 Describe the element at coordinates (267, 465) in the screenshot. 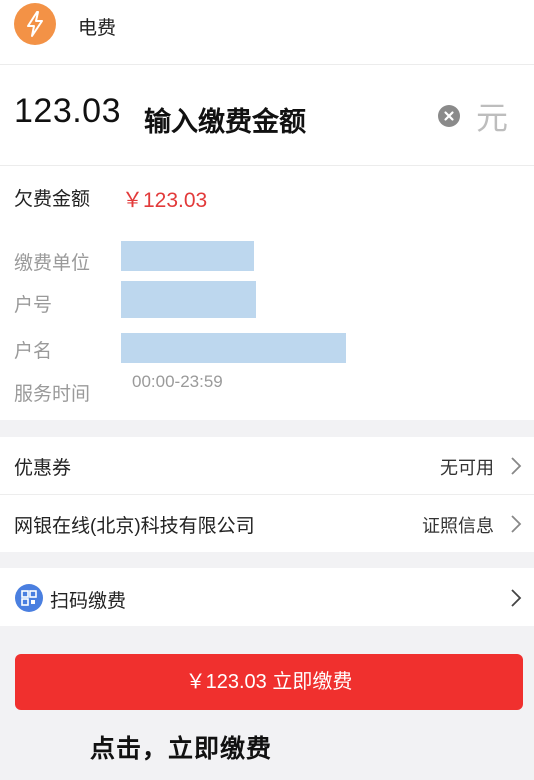

I see `coupon-row: 优惠券 无可用` at that location.